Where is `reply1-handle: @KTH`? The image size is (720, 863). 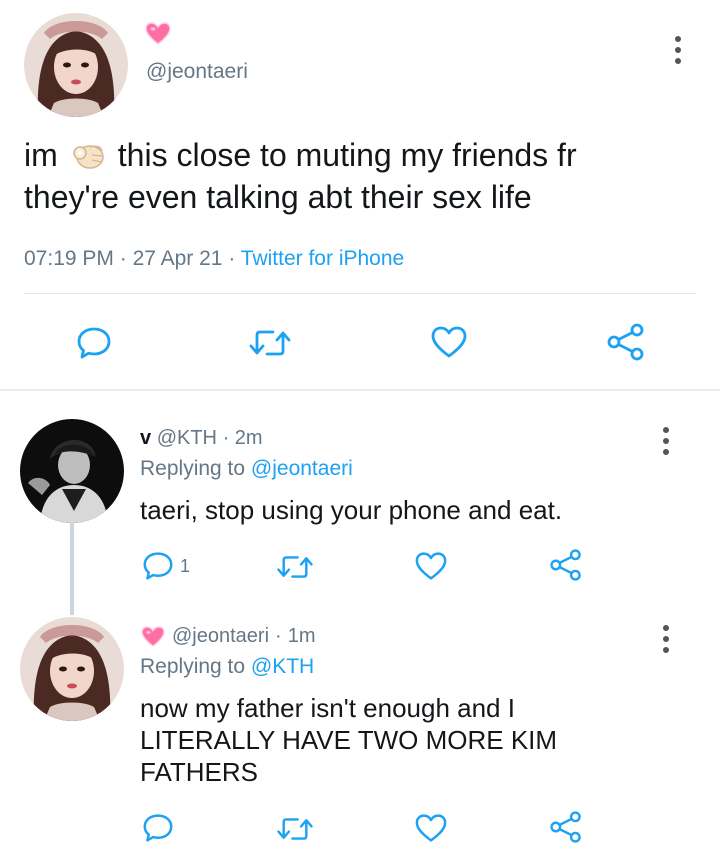 reply1-handle: @KTH is located at coordinates (187, 438).